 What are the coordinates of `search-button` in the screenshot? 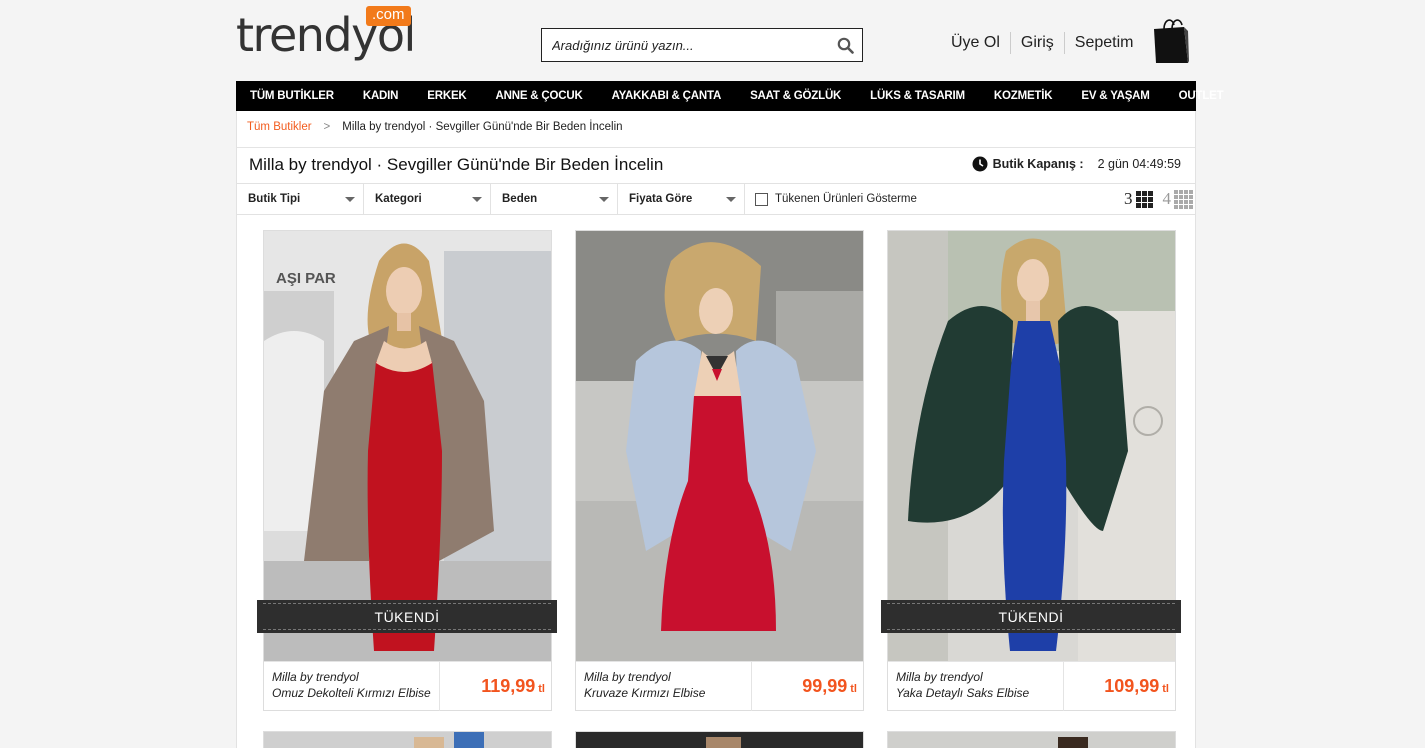 It's located at (845, 45).